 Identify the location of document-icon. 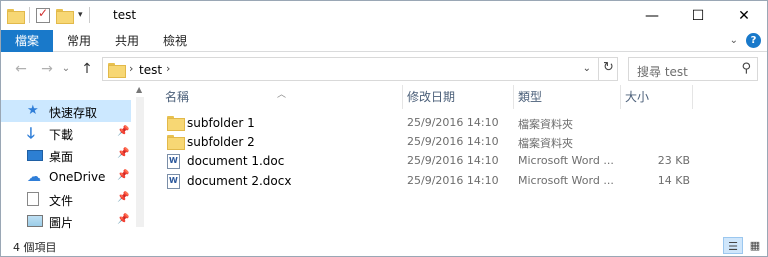
(35, 199).